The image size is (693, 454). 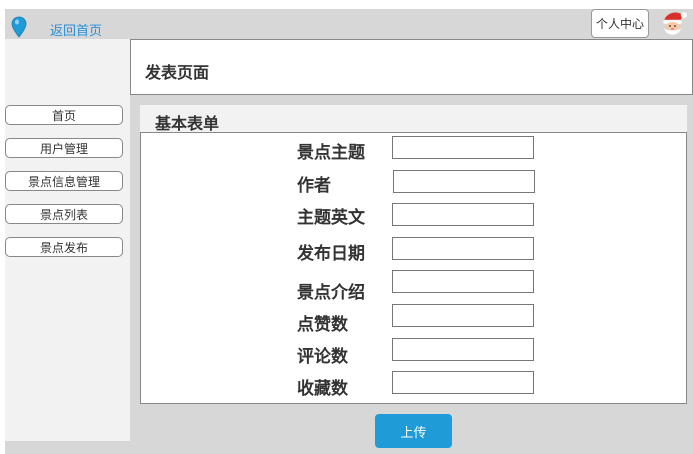 I want to click on location-pin-icon, so click(x=19, y=27).